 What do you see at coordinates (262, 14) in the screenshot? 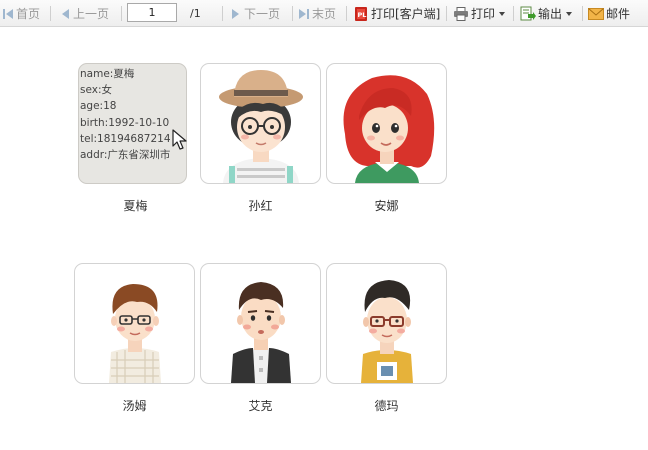
I see `next-page-label: 下一页` at bounding box center [262, 14].